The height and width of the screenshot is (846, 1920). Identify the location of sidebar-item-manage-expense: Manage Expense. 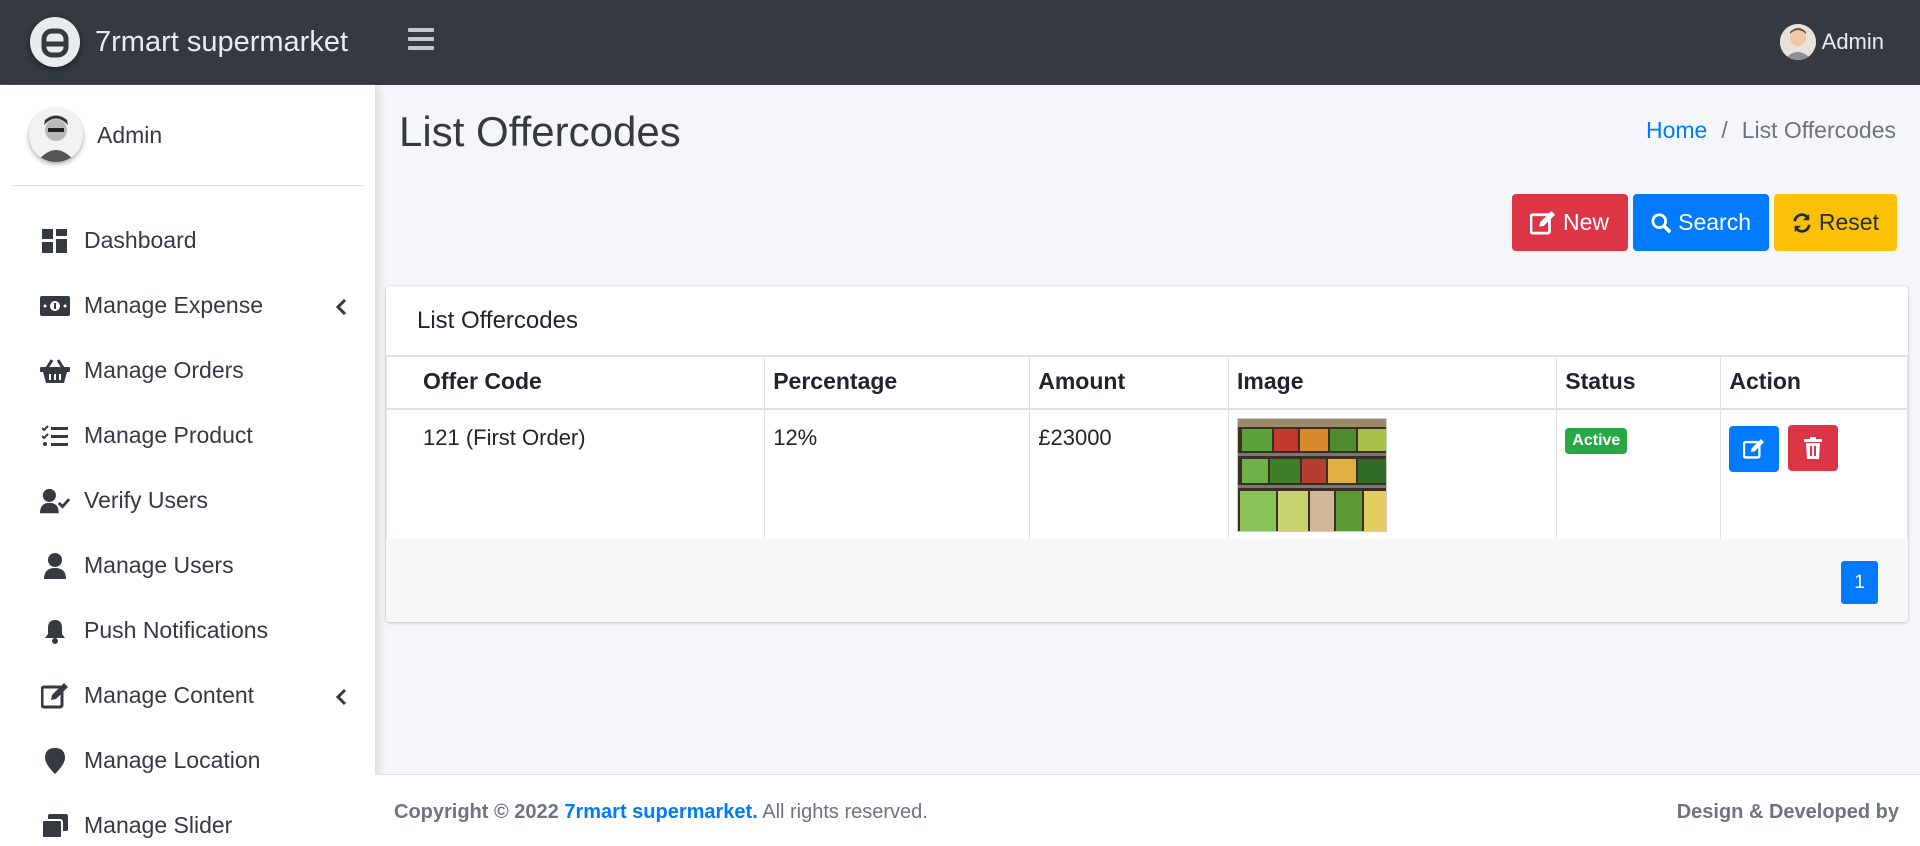
(187, 305).